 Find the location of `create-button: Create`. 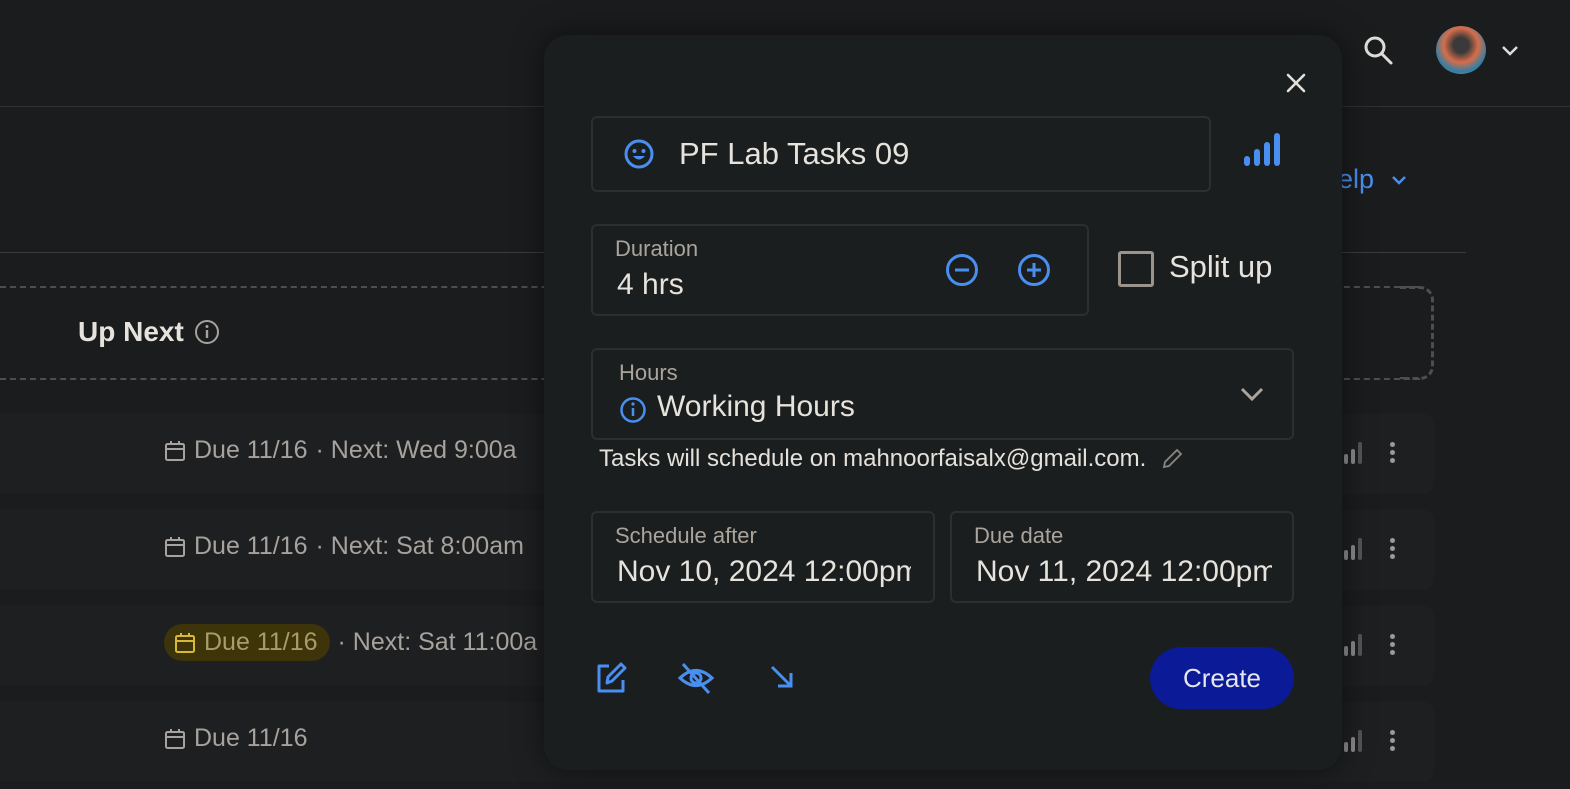

create-button: Create is located at coordinates (1222, 678).